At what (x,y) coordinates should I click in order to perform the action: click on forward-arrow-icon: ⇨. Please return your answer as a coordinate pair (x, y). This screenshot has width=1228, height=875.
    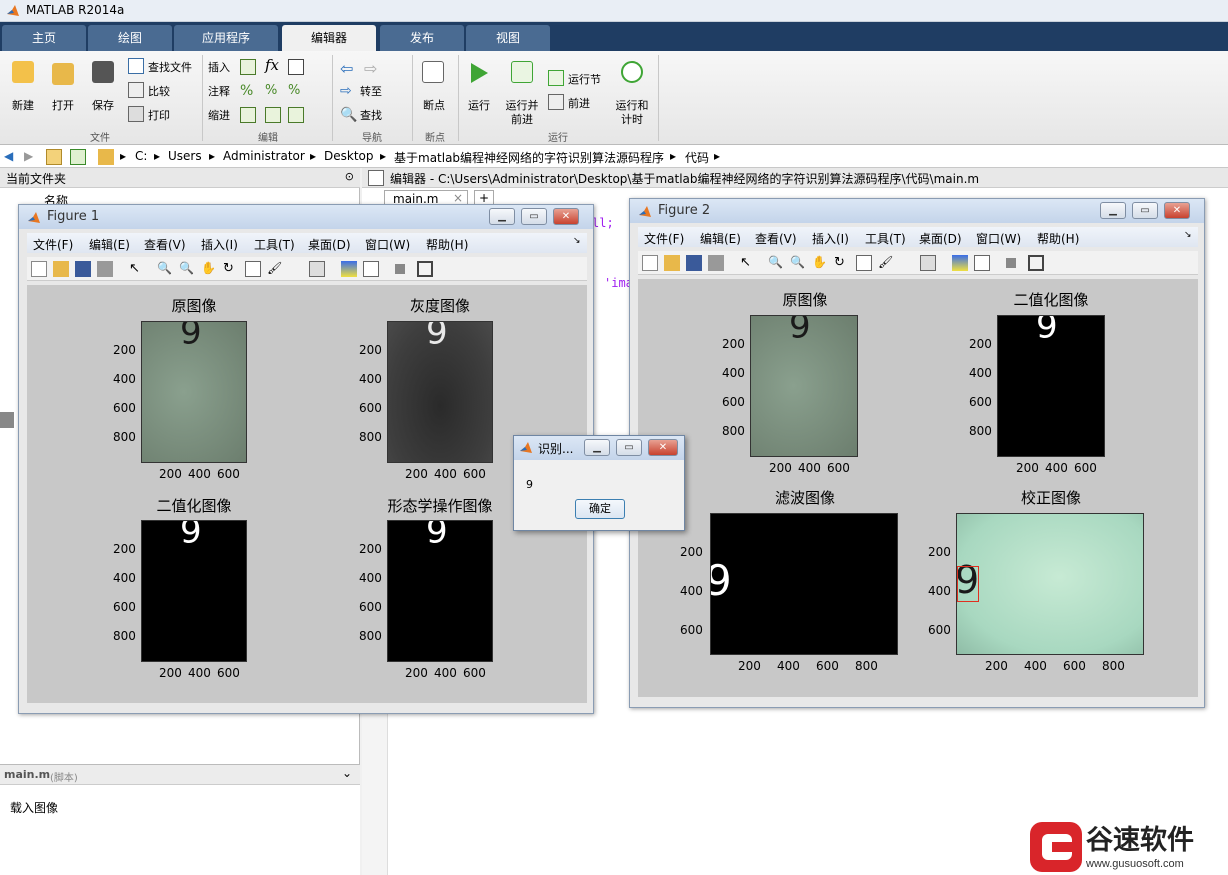
    Looking at the image, I should click on (372, 68).